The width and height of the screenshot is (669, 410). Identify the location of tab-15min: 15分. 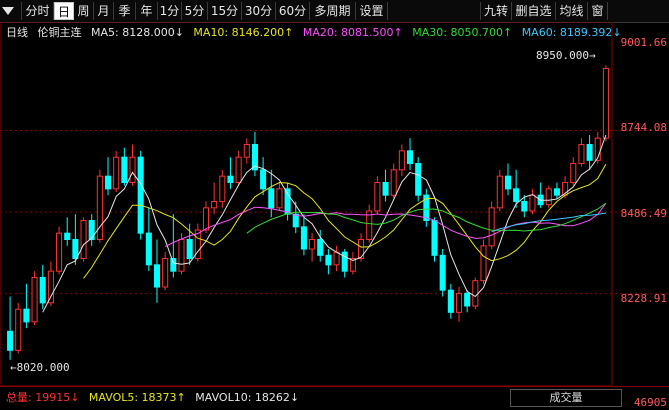
(225, 11).